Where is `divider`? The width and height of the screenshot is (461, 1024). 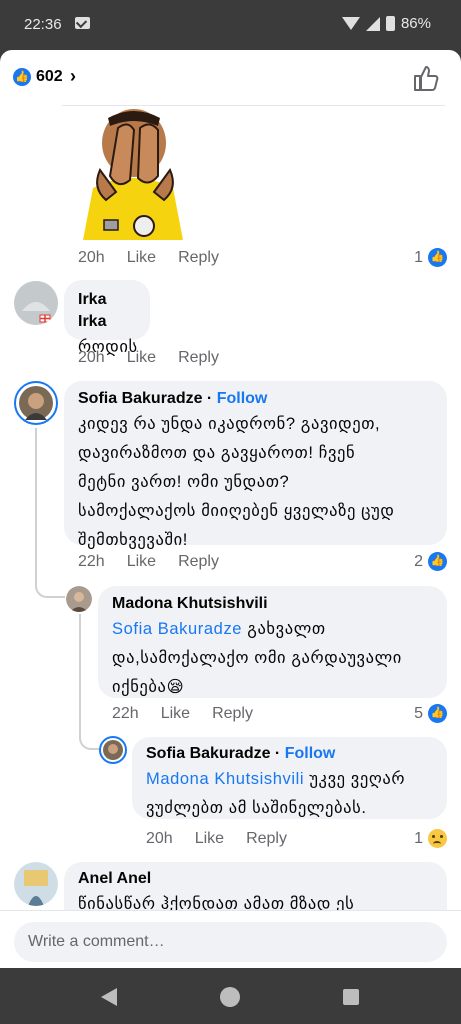 divider is located at coordinates (253, 105).